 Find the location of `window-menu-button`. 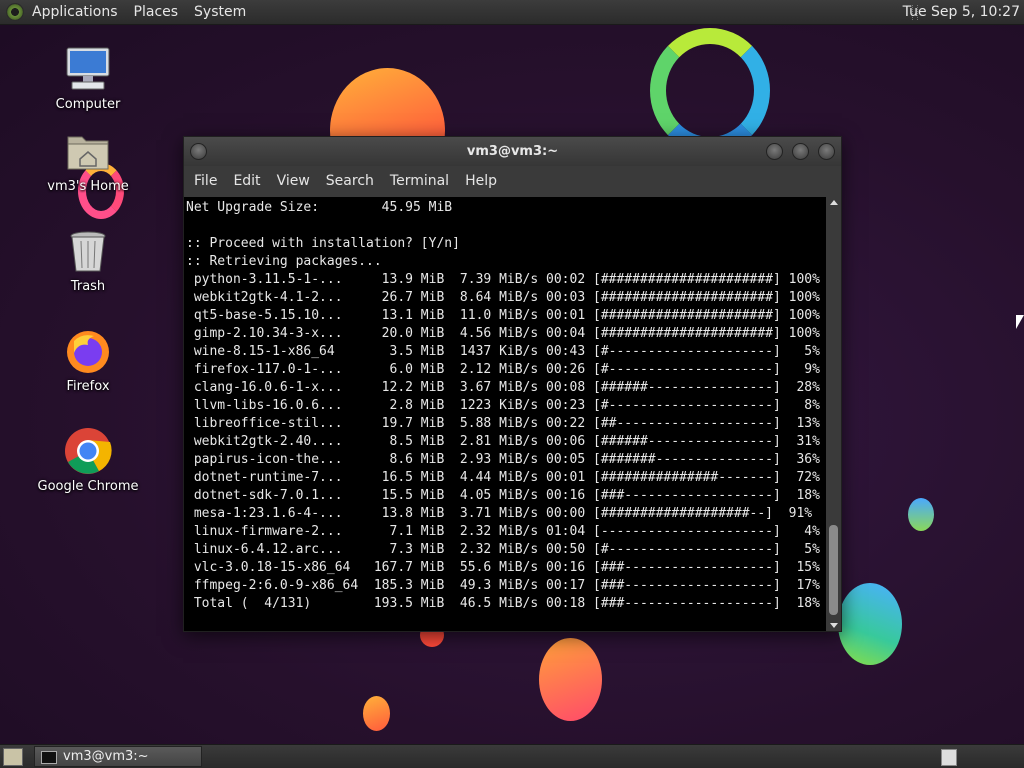

window-menu-button is located at coordinates (198, 151).